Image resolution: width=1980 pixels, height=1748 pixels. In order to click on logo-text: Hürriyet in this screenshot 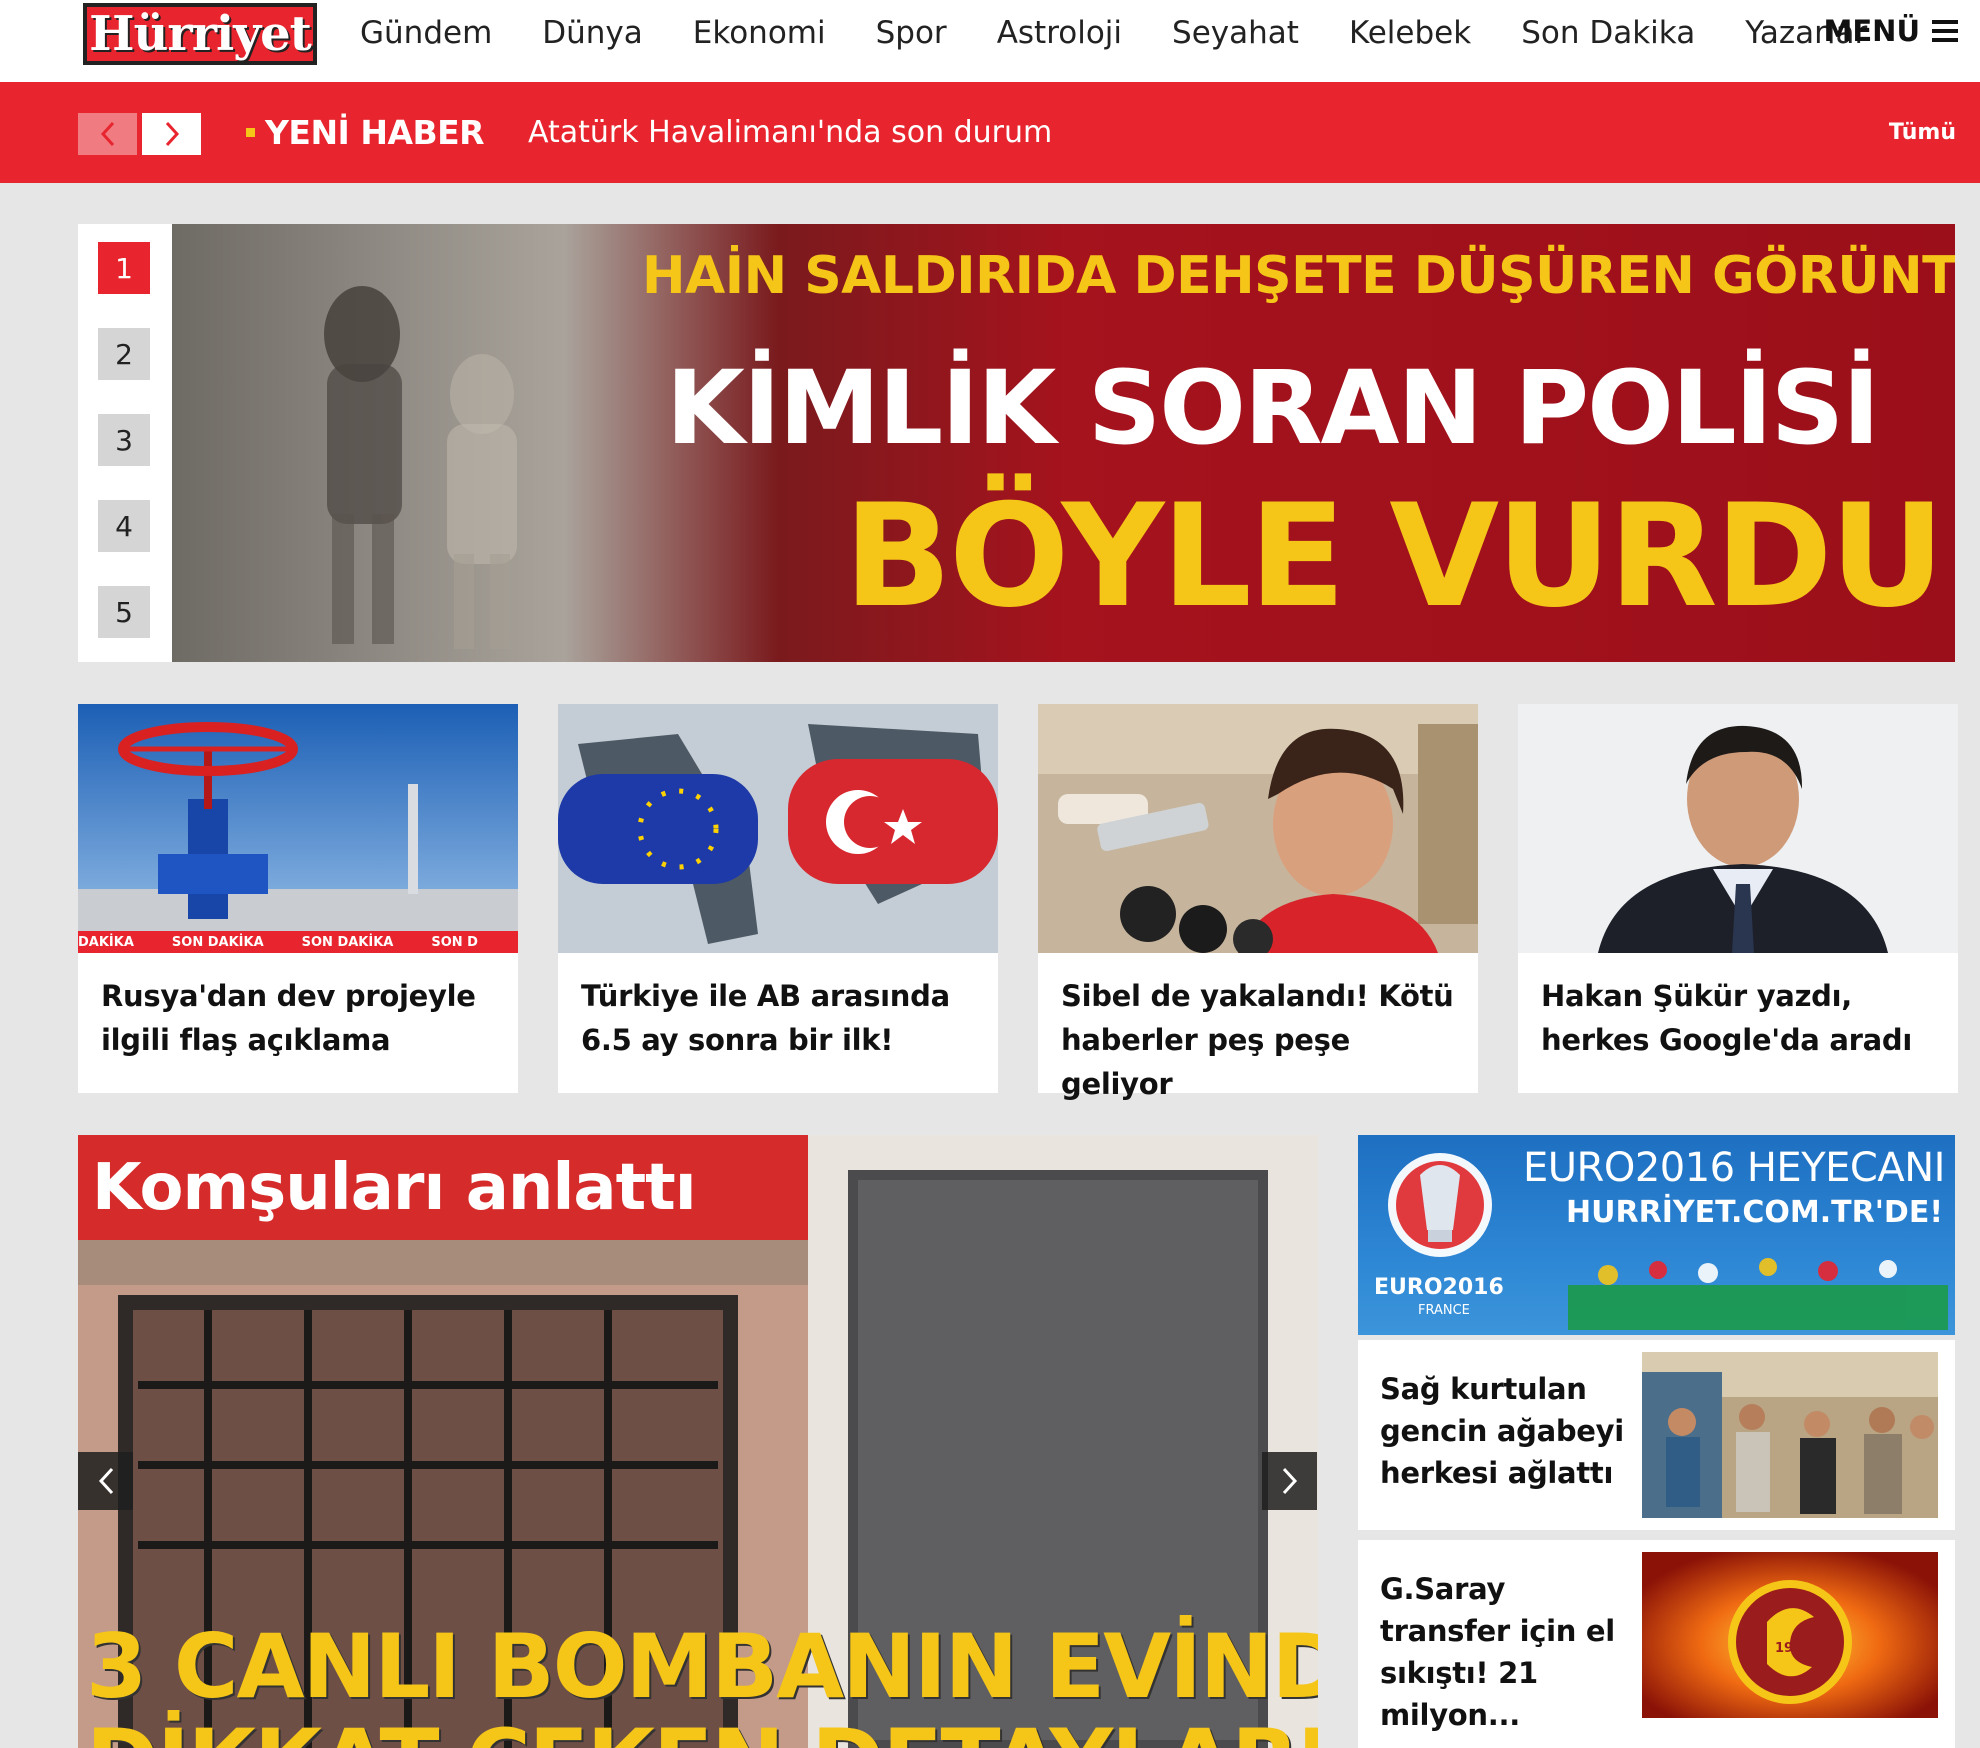, I will do `click(200, 34)`.